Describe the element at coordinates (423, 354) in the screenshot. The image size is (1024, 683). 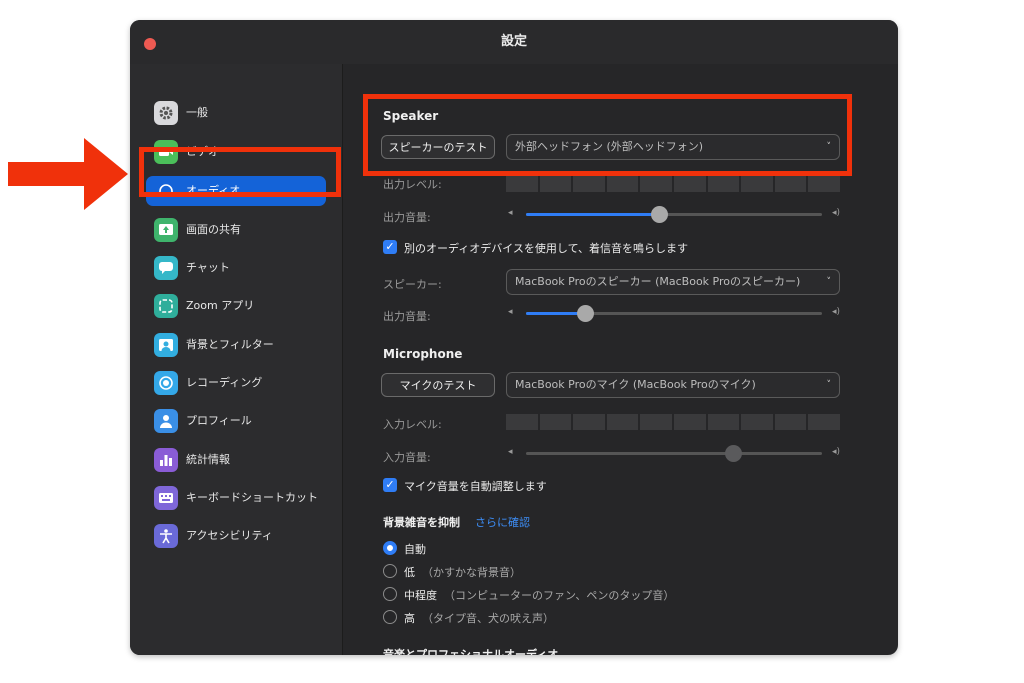
I see `microphone-heading: Microphone` at that location.